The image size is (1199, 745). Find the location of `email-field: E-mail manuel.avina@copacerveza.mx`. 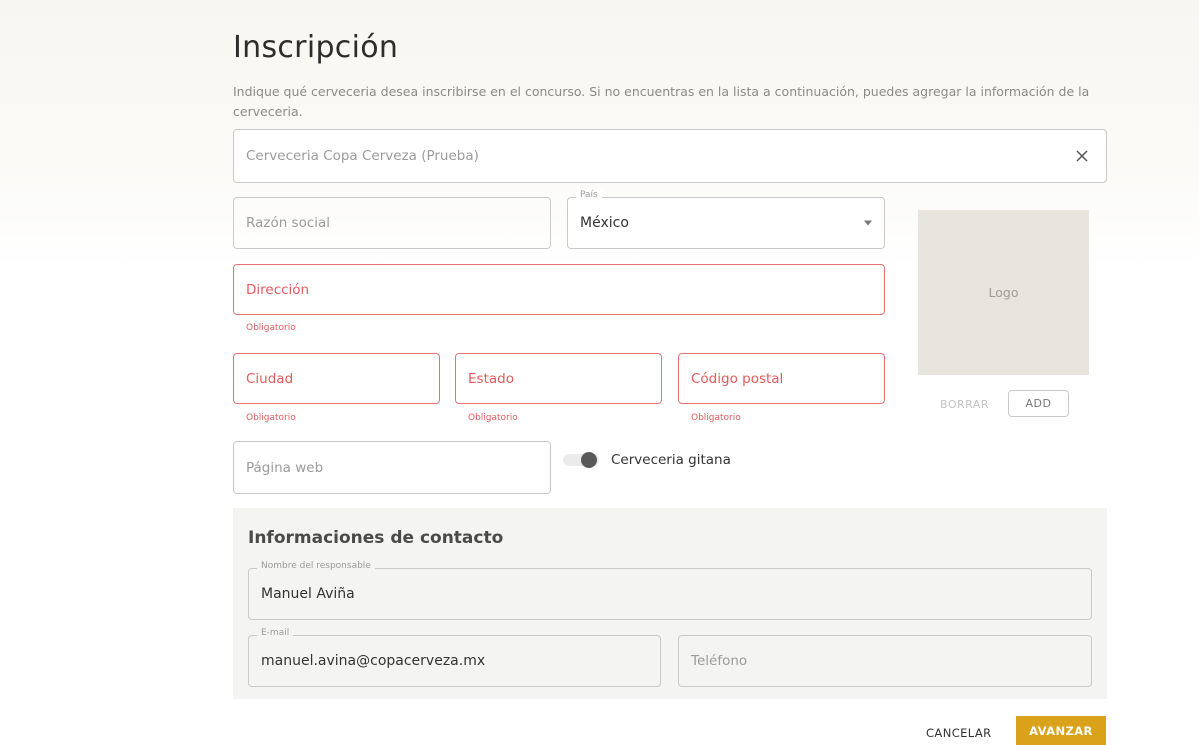

email-field: E-mail manuel.avina@copacerveza.mx is located at coordinates (454, 657).